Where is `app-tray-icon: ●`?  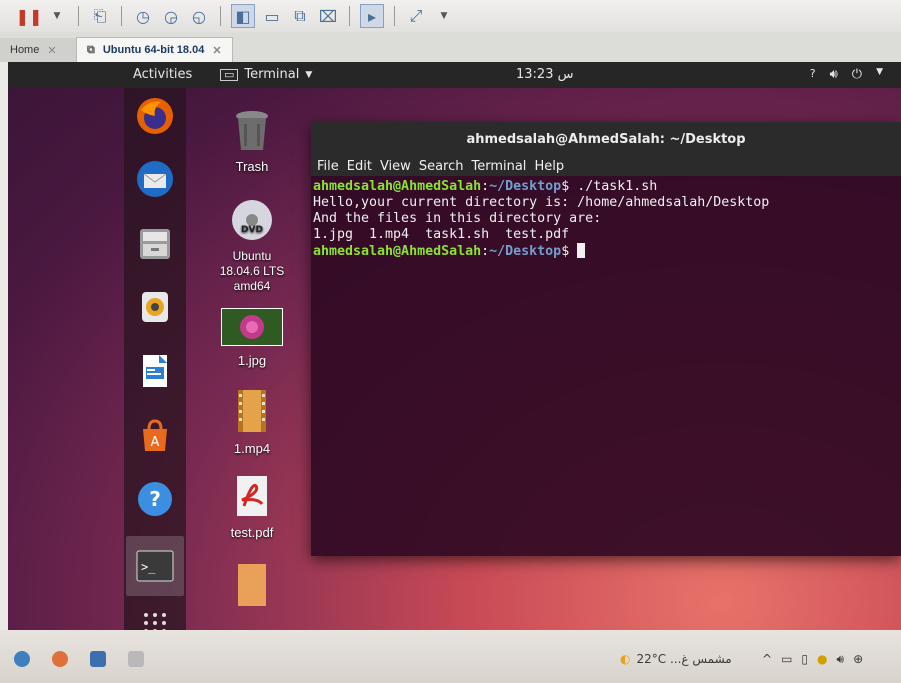 app-tray-icon: ● is located at coordinates (822, 659).